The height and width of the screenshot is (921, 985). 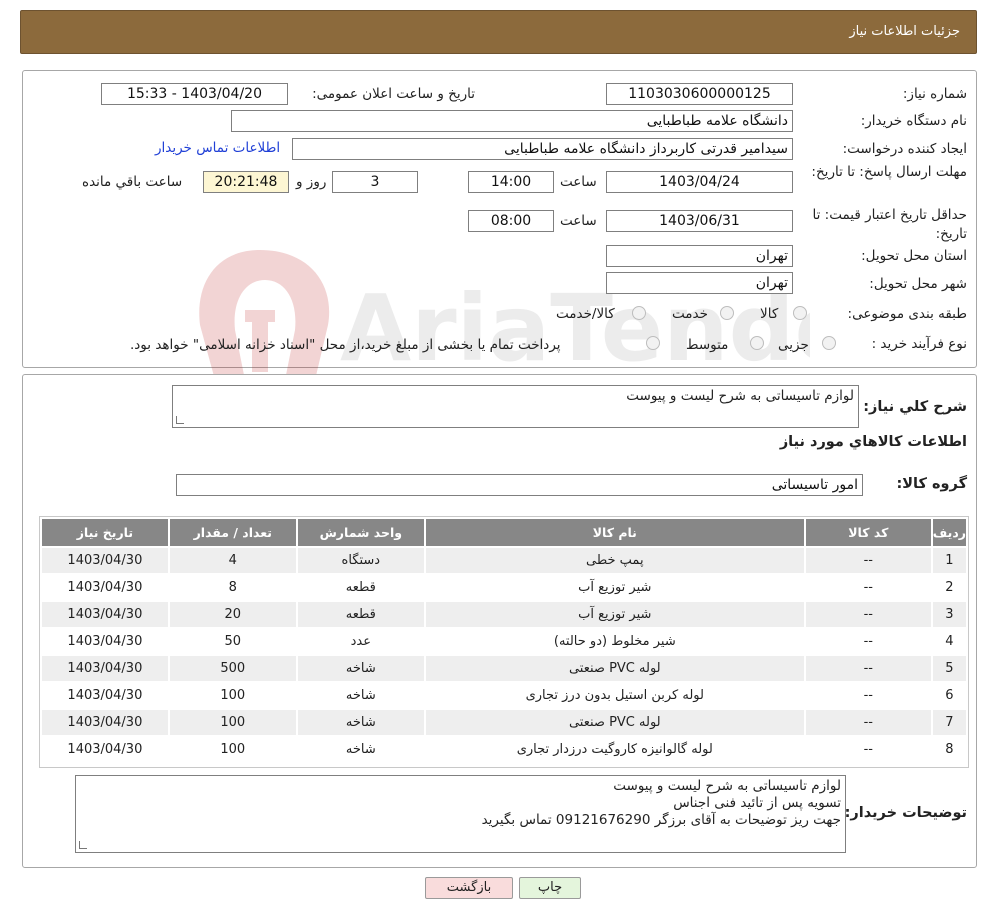 What do you see at coordinates (873, 442) in the screenshot?
I see `goods-info-title: اطلاعات کالاهاي مورد نیاز` at bounding box center [873, 442].